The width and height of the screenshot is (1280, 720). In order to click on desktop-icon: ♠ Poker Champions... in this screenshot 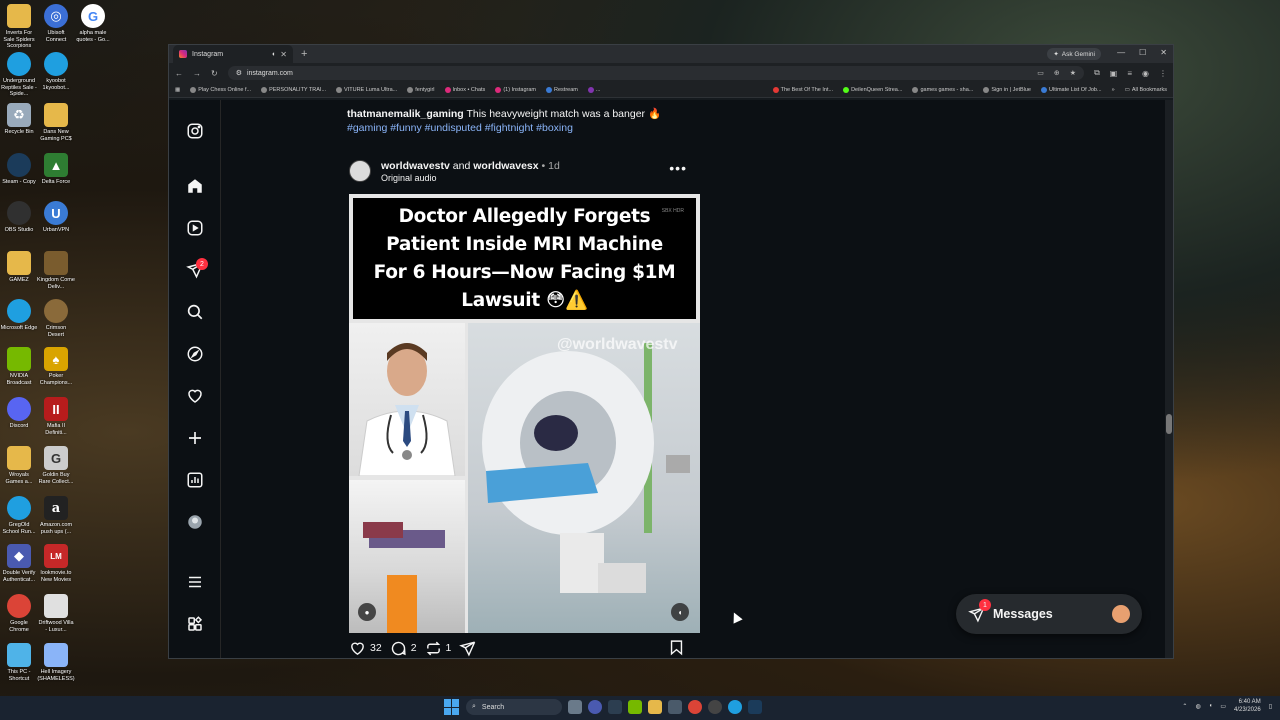, I will do `click(56, 366)`.